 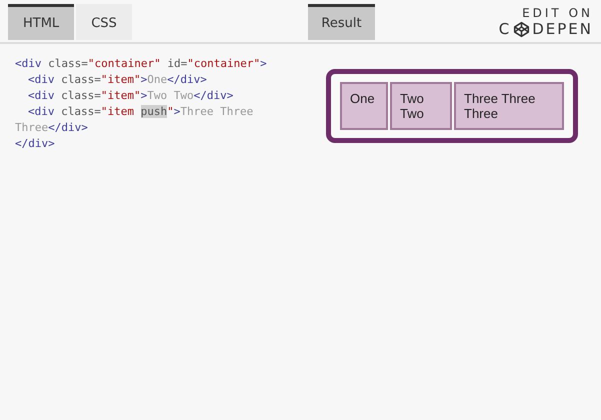 What do you see at coordinates (557, 13) in the screenshot?
I see `logo-caption: EDIT ON` at bounding box center [557, 13].